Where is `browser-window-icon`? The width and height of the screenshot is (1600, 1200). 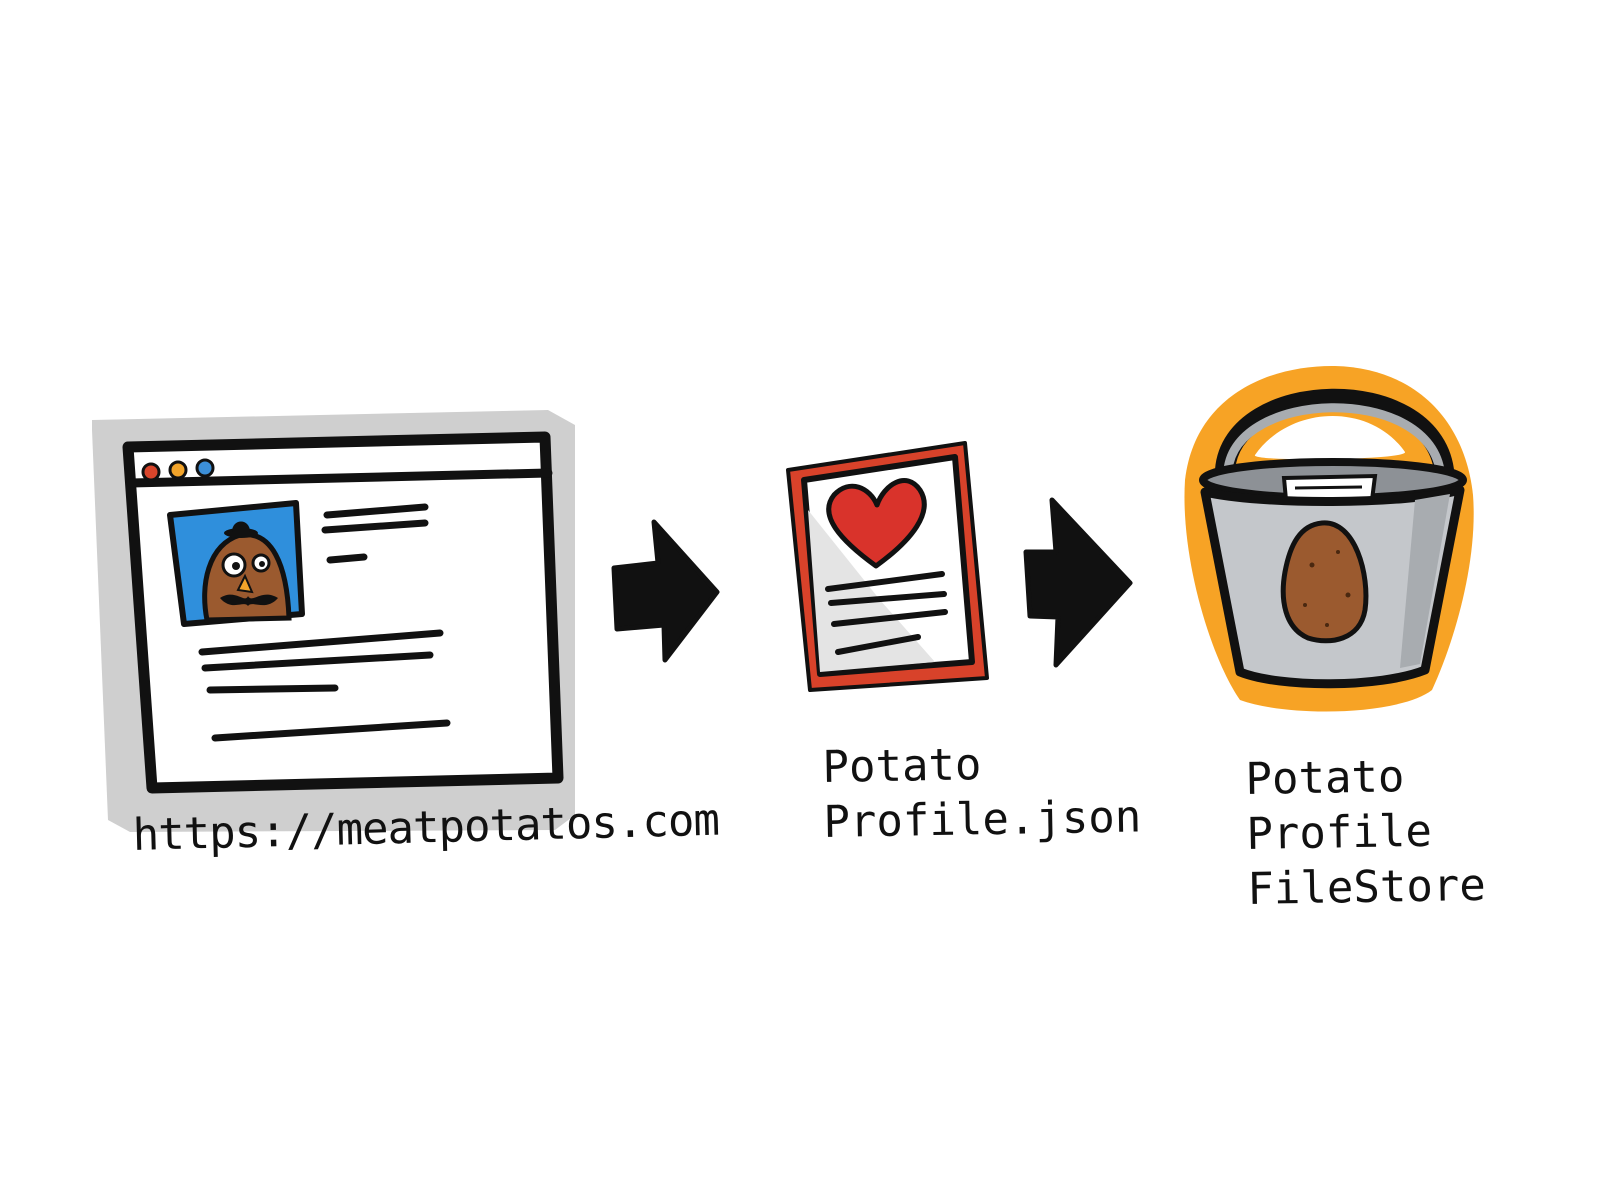
browser-window-icon is located at coordinates (333, 621).